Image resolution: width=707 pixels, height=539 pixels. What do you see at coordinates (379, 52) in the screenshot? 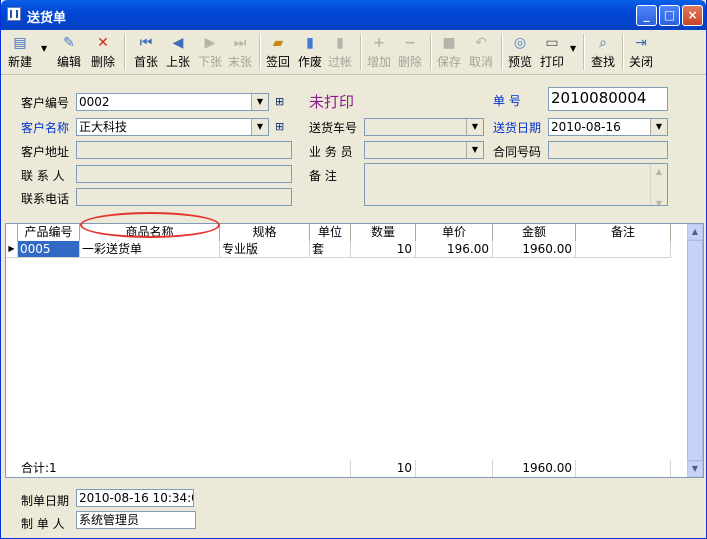
I see `add-row-button: + 增加` at bounding box center [379, 52].